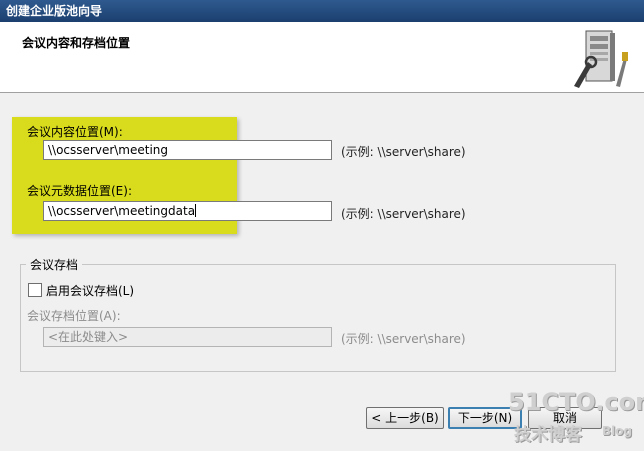  I want to click on enable-archive-checkbox, so click(35, 290).